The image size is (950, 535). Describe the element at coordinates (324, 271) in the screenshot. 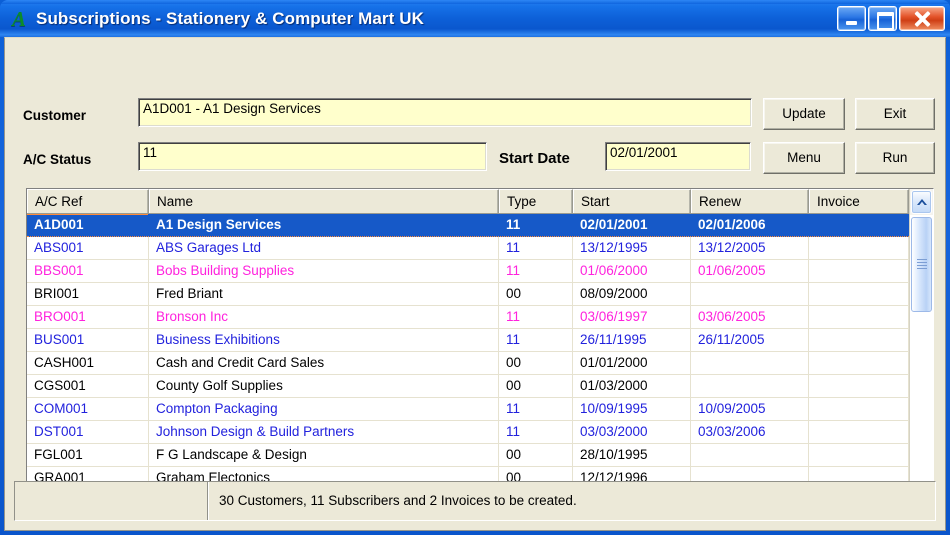

I see `table-cell-name: Bobs Building Supplies` at that location.